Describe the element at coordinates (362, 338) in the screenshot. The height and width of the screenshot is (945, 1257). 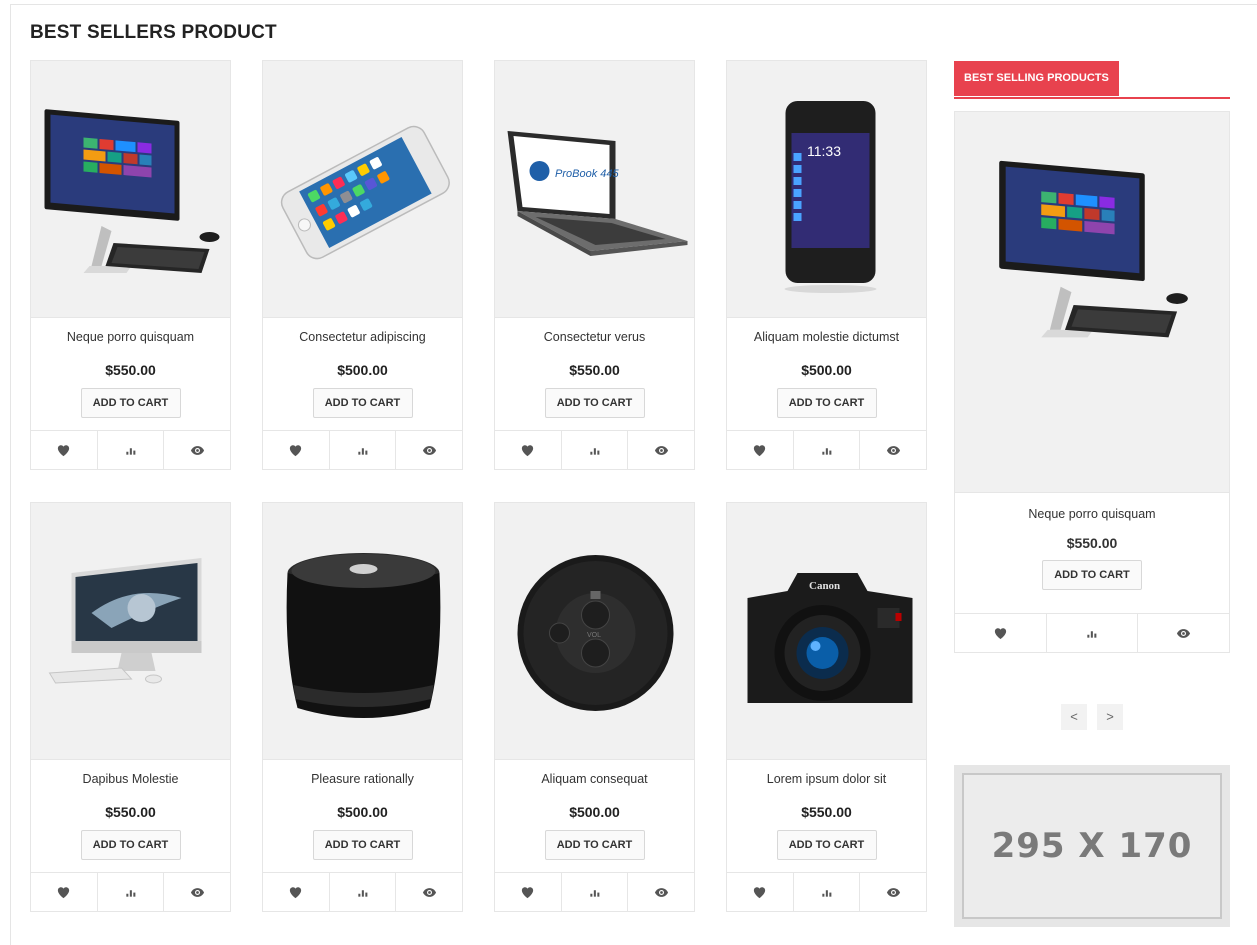
I see `product-name: Consectetur adipiscing` at that location.